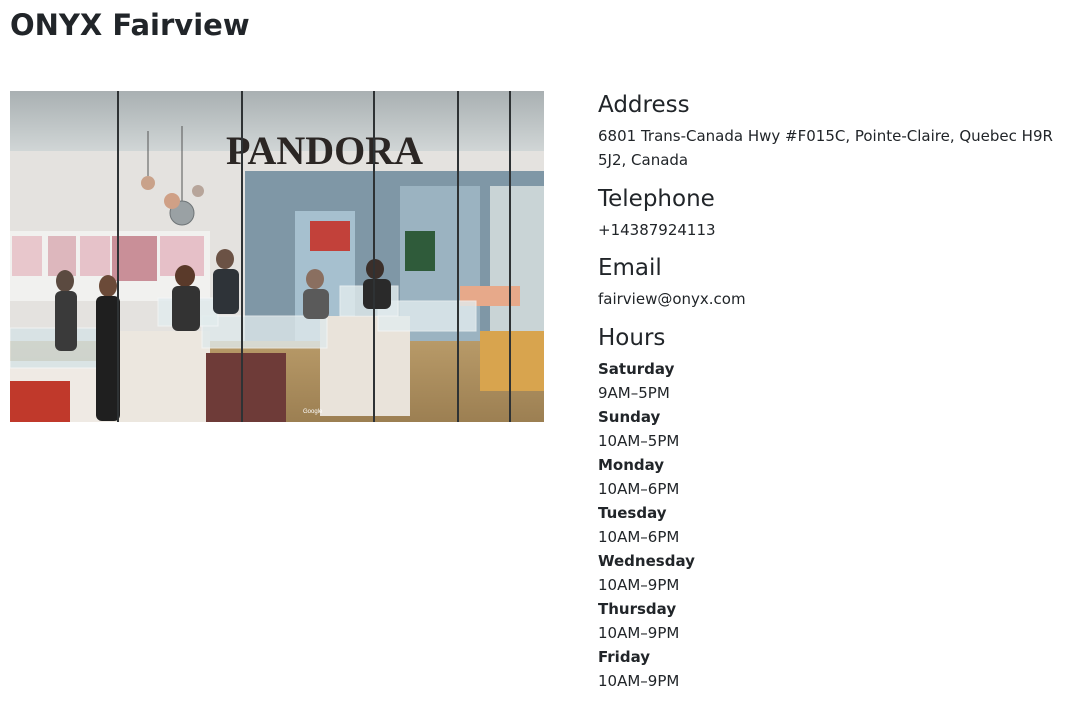 This screenshot has height=727, width=1067. Describe the element at coordinates (313, 412) in the screenshot. I see `google-watermark: Google` at that location.